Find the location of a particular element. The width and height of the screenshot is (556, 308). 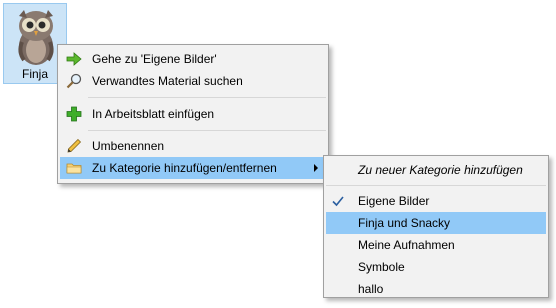

menu-item-rename: Umbenennen is located at coordinates (193, 146).